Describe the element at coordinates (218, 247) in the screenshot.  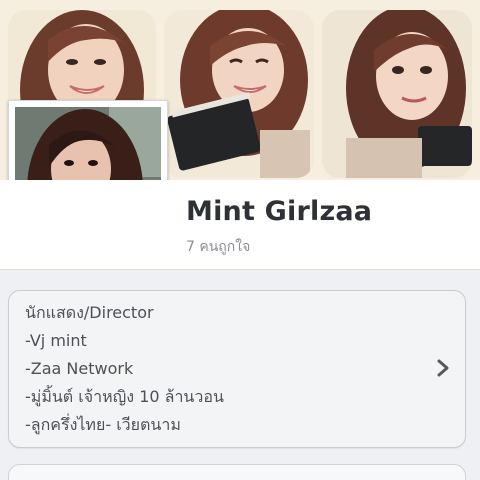
I see `likes-count: 7 คนถูกใจ` at that location.